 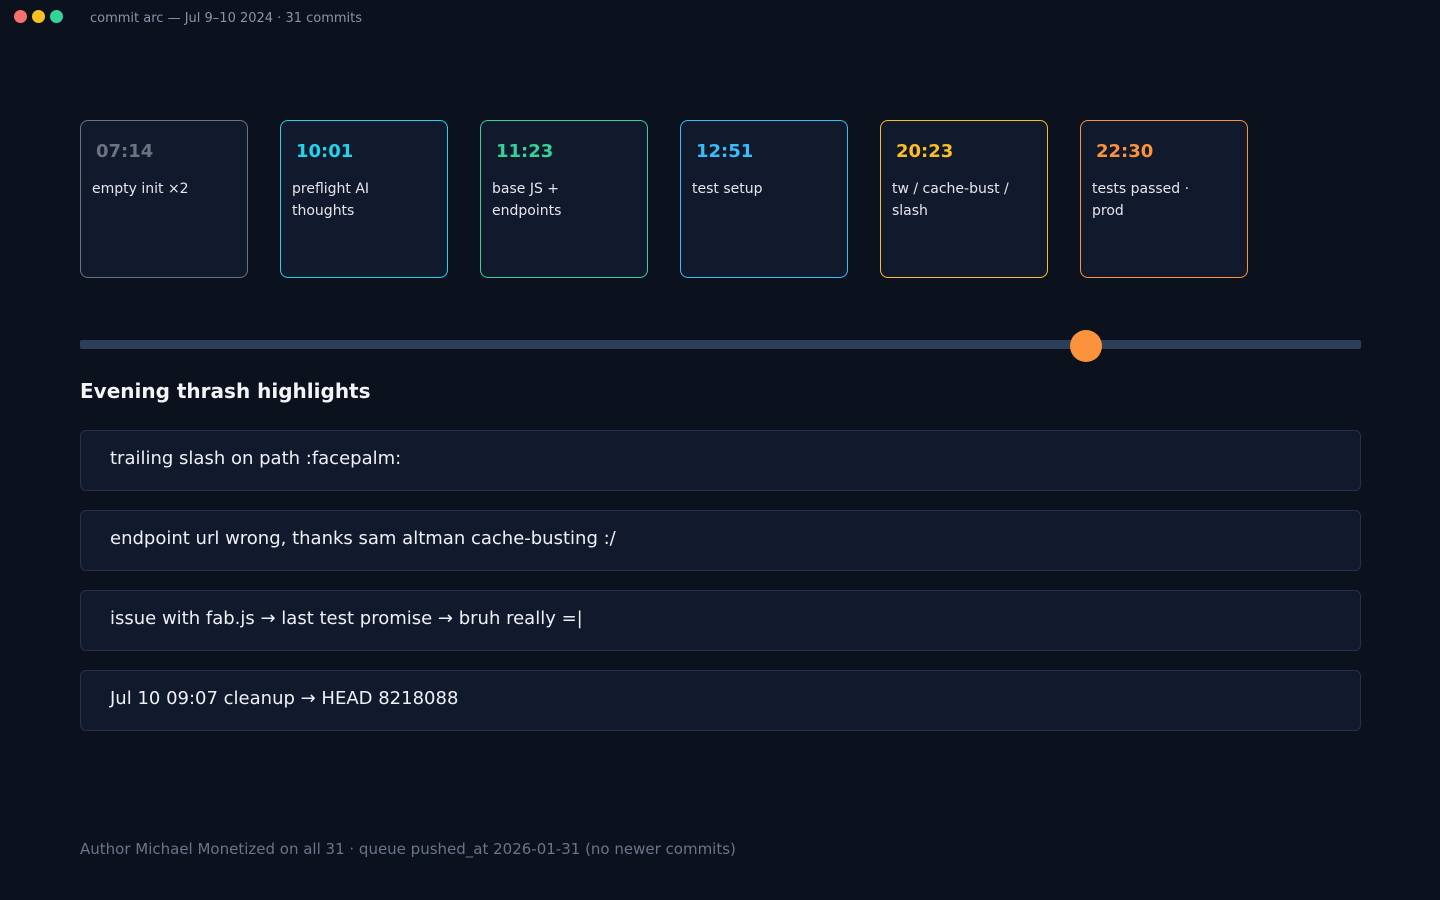 What do you see at coordinates (325, 151) in the screenshot?
I see `card-time: 10:01` at bounding box center [325, 151].